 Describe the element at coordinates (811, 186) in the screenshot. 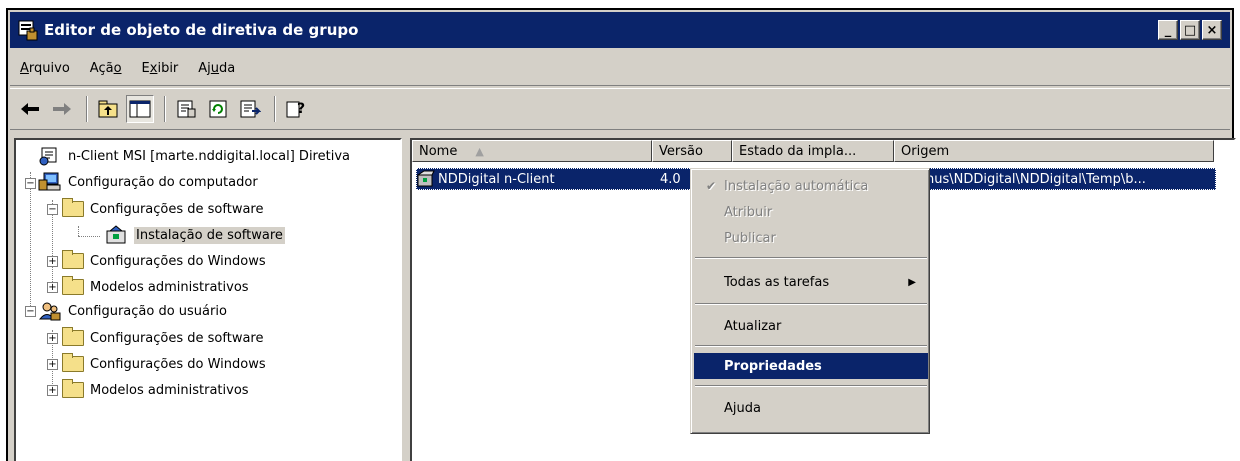

I see `menu-item-auto-install: ✔ Instalação automática` at that location.